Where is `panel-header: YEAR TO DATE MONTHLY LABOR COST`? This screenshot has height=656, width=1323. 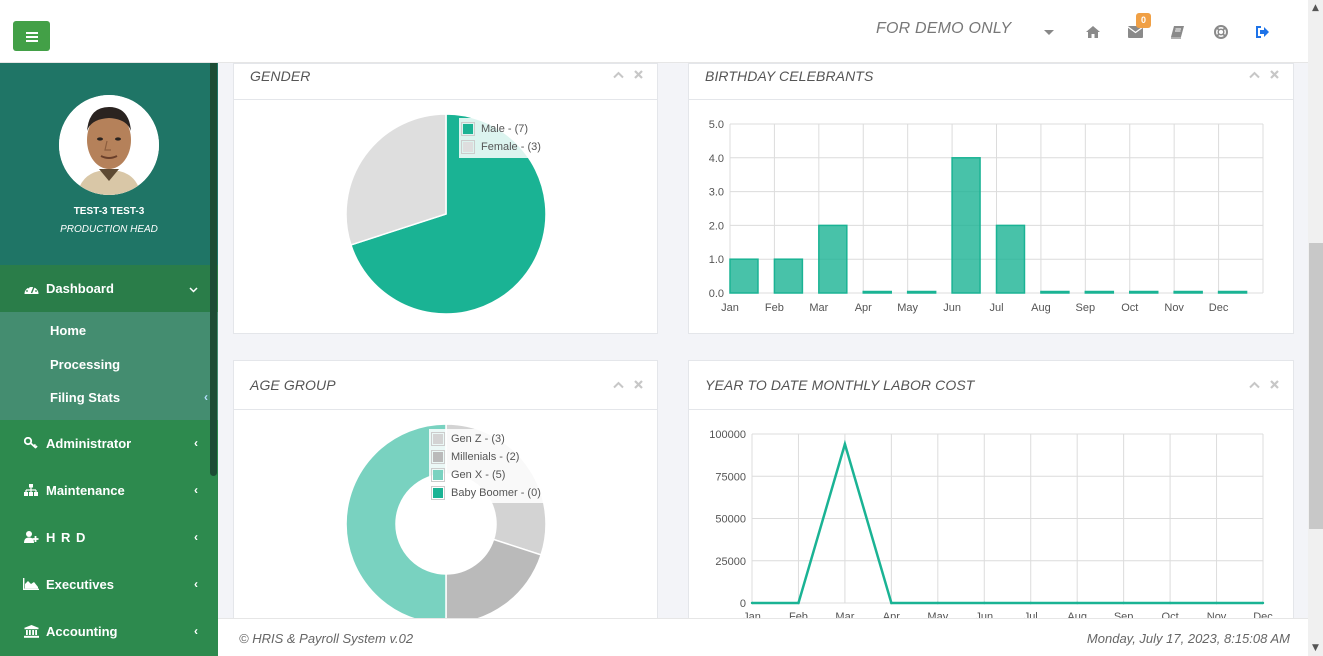 panel-header: YEAR TO DATE MONTHLY LABOR COST is located at coordinates (991, 385).